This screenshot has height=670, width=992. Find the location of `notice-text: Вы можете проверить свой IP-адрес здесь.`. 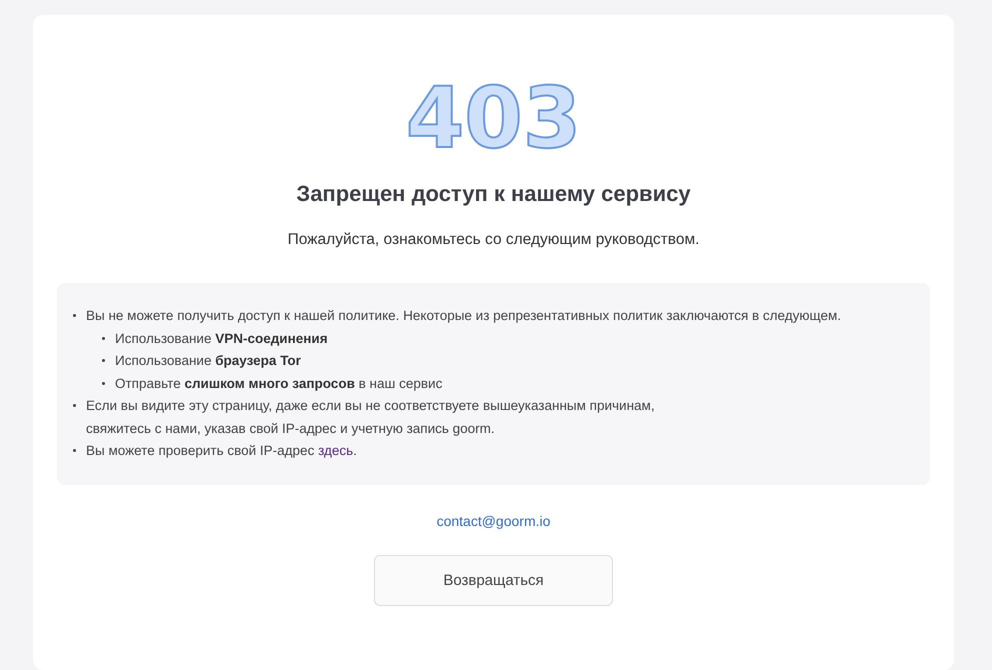

notice-text: Вы можете проверить свой IP-адрес здесь. is located at coordinates (221, 451).